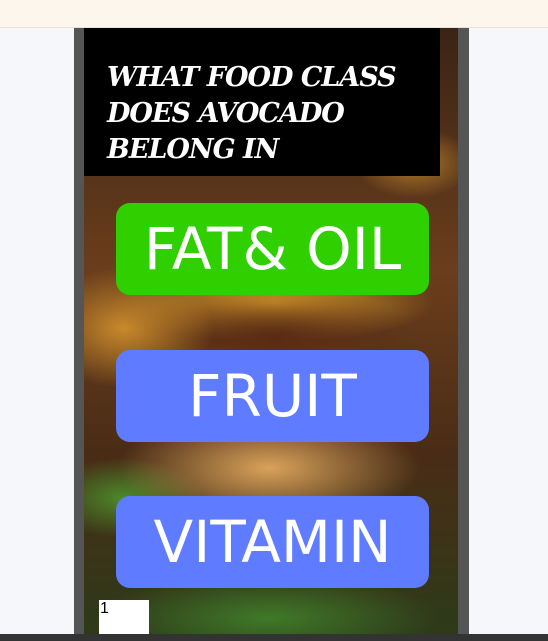  Describe the element at coordinates (272, 249) in the screenshot. I see `answer-fat-oil-button: FAT& OIL` at that location.